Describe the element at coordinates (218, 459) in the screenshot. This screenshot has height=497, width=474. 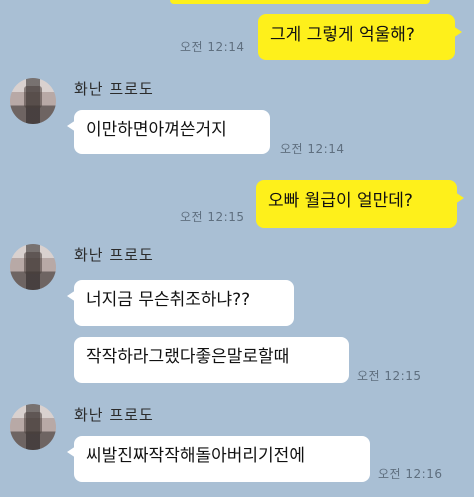
I see `incoming-message-bubble: 씨발진짜작작해돌아버리기전에` at that location.